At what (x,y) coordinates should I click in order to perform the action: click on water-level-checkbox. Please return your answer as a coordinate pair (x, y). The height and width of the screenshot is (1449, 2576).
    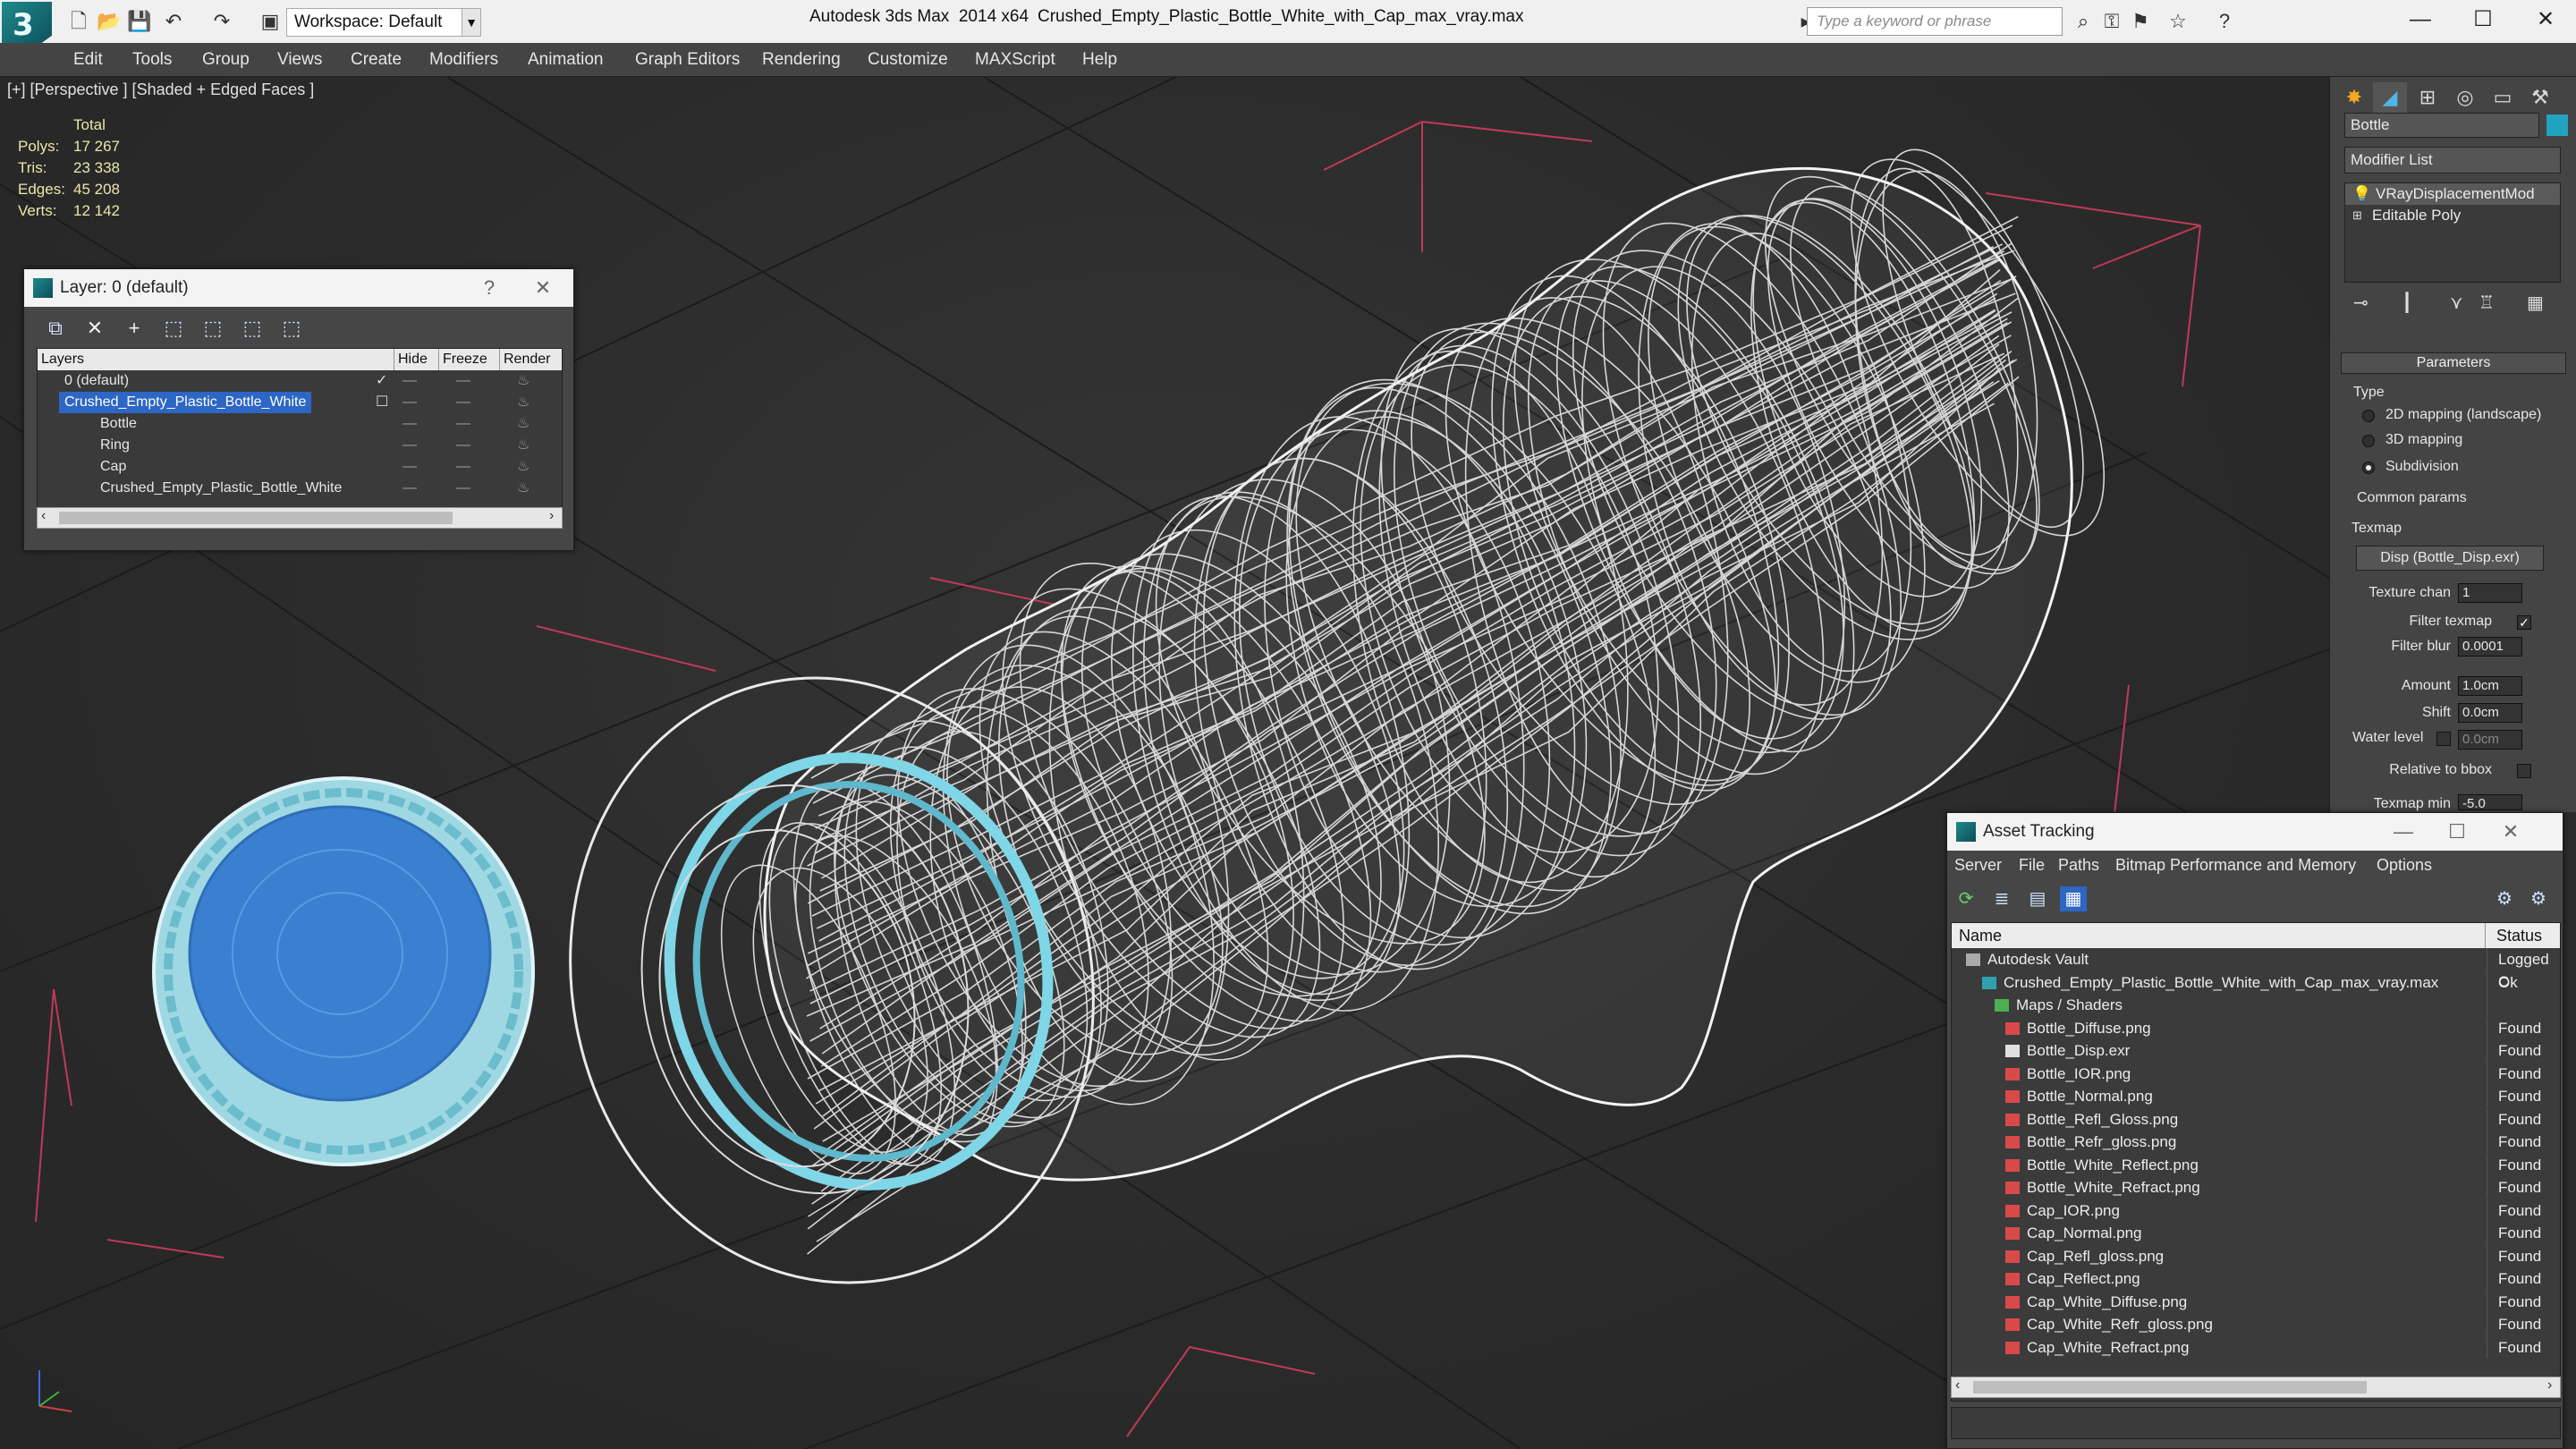
    Looking at the image, I should click on (2443, 739).